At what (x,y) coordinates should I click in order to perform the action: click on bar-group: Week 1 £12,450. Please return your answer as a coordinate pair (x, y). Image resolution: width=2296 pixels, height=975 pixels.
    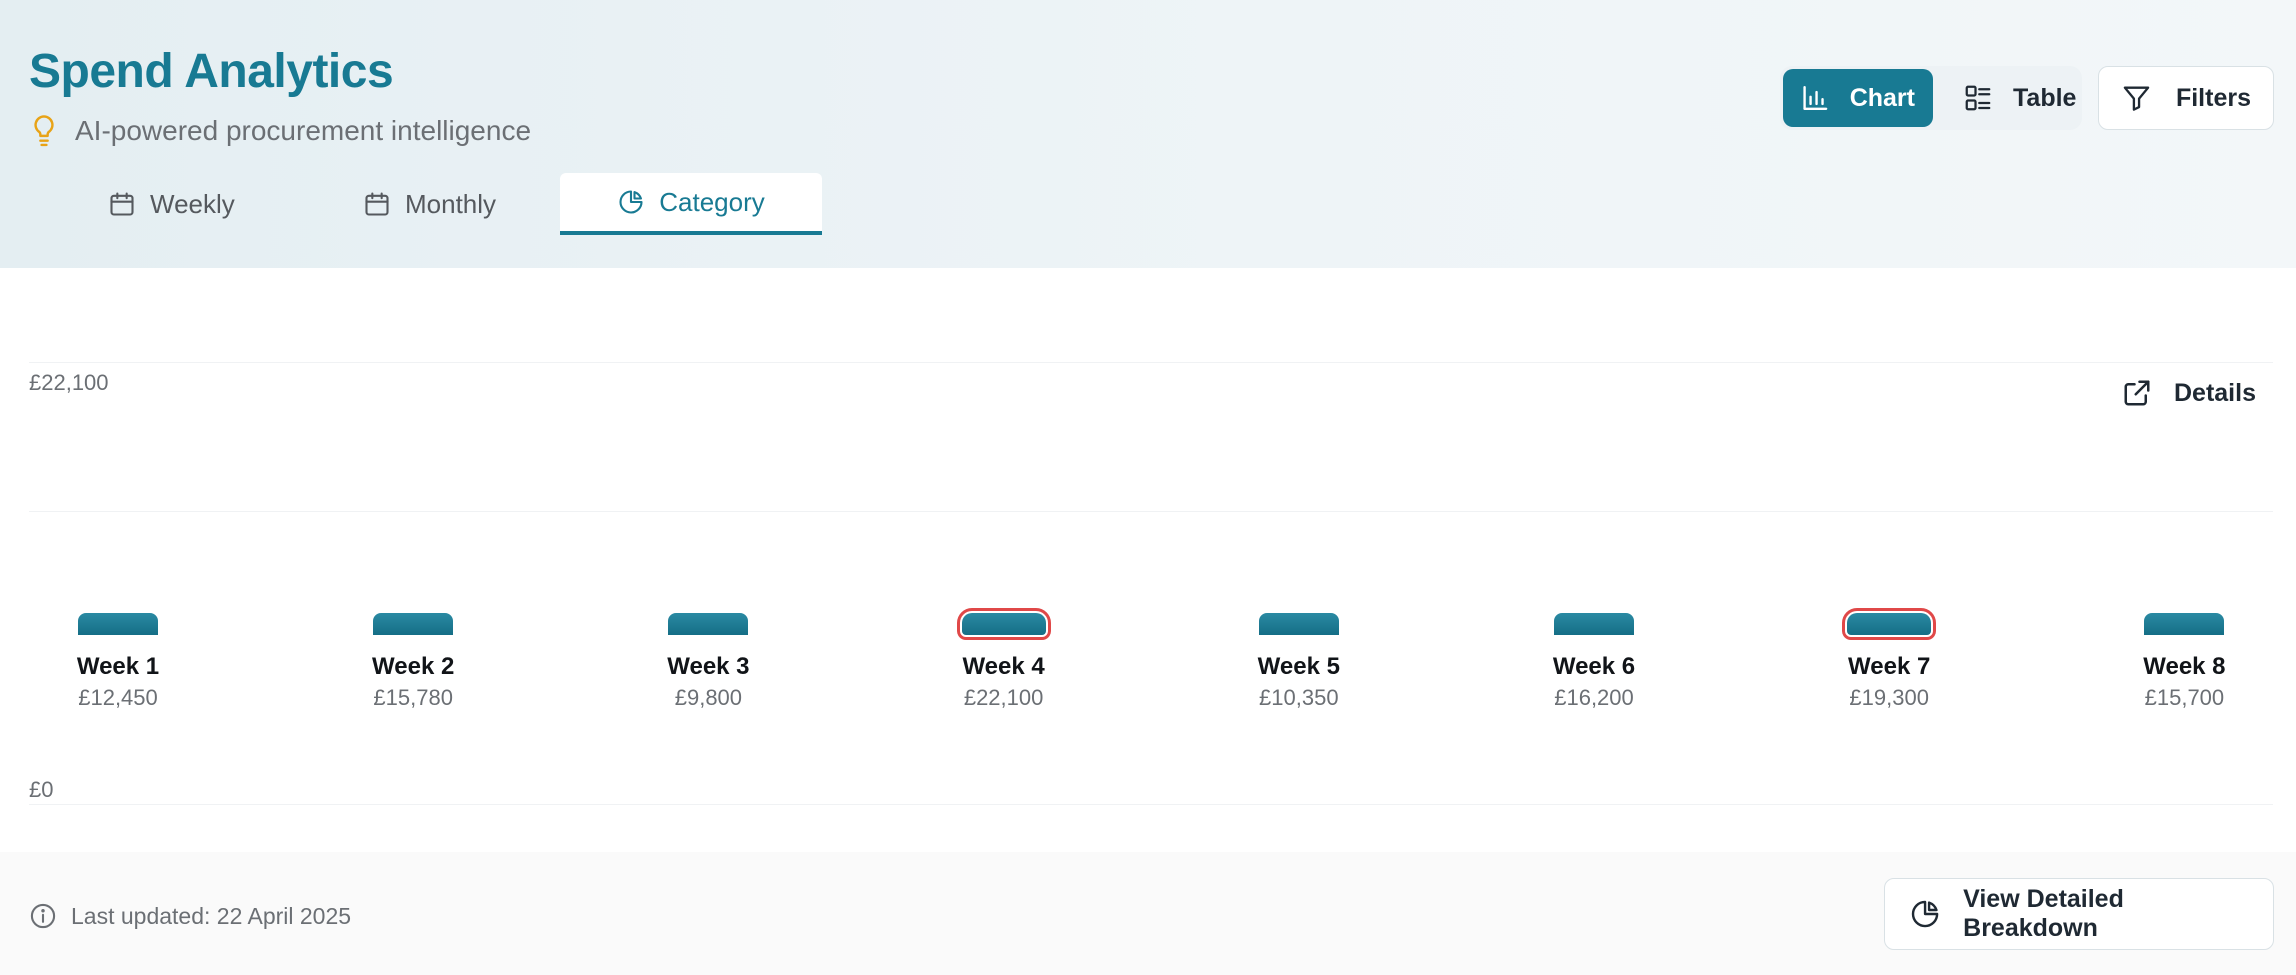
    Looking at the image, I should click on (118, 662).